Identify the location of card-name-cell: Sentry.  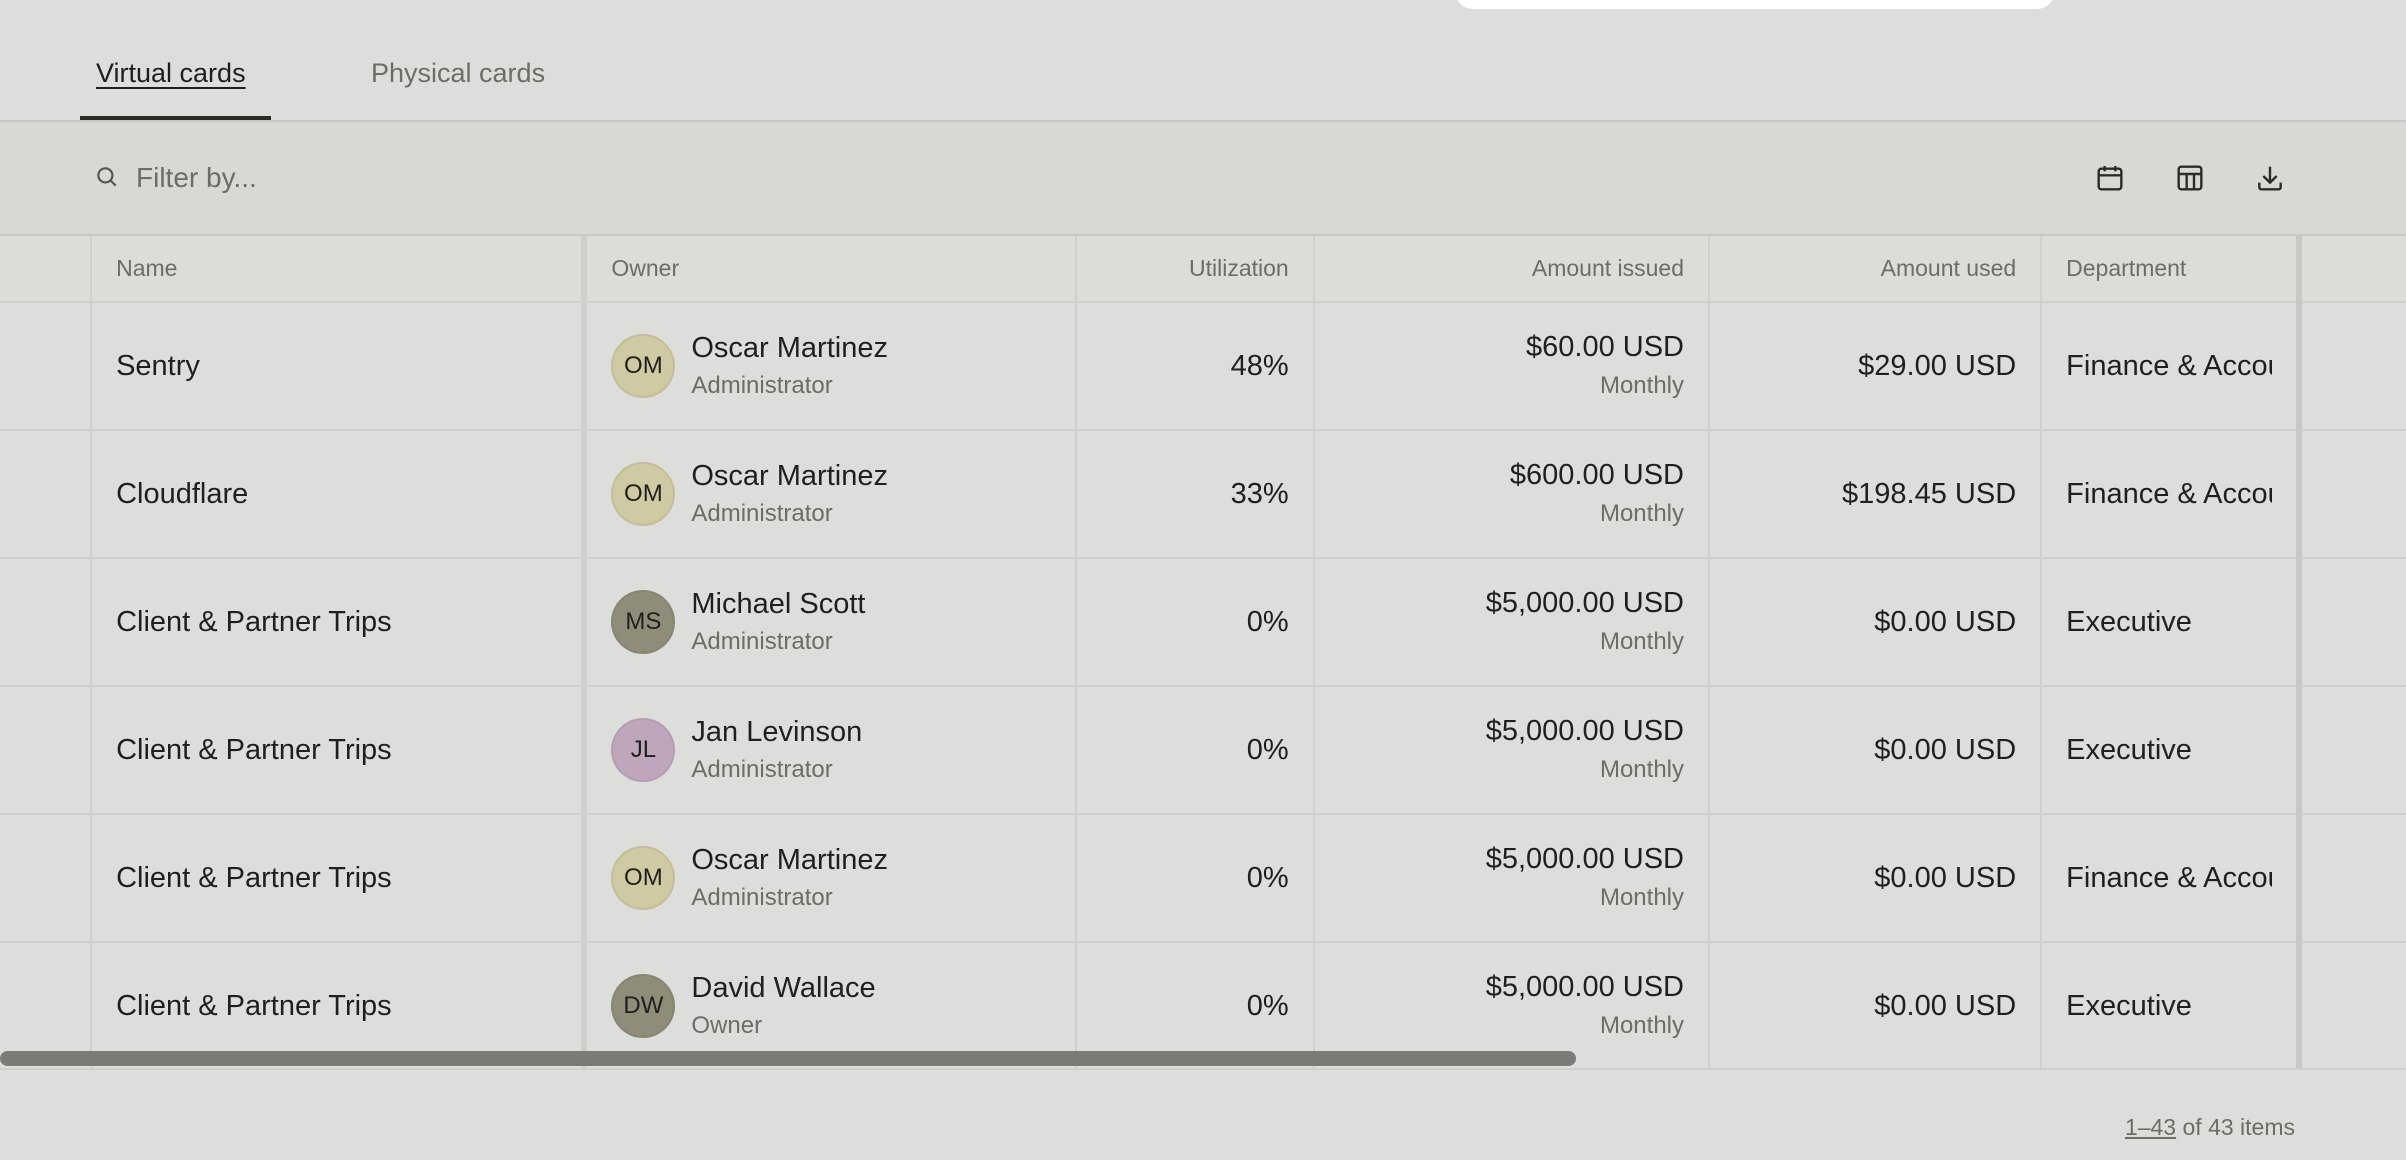
(339, 366).